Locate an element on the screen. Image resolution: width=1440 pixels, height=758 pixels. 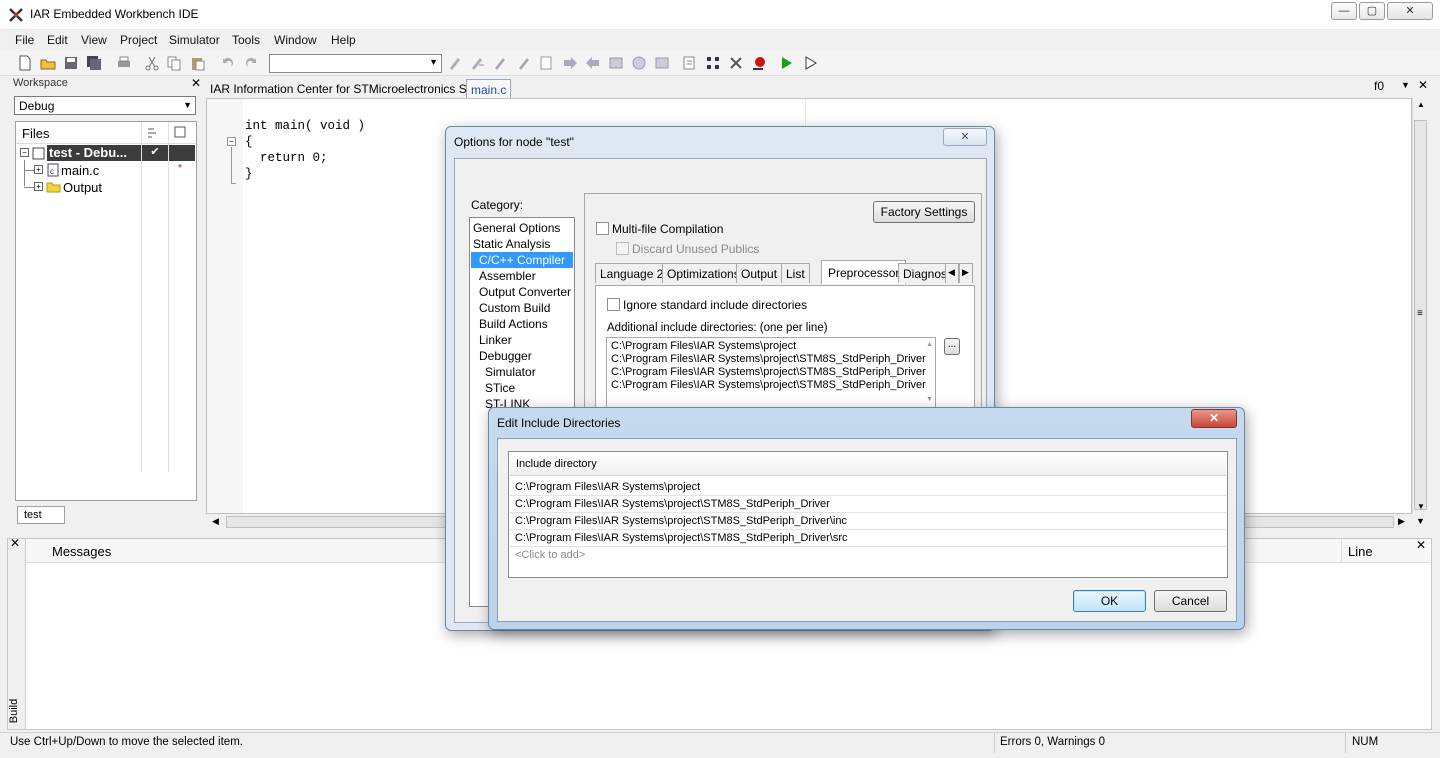
prev-bookmark-icon is located at coordinates (524, 63).